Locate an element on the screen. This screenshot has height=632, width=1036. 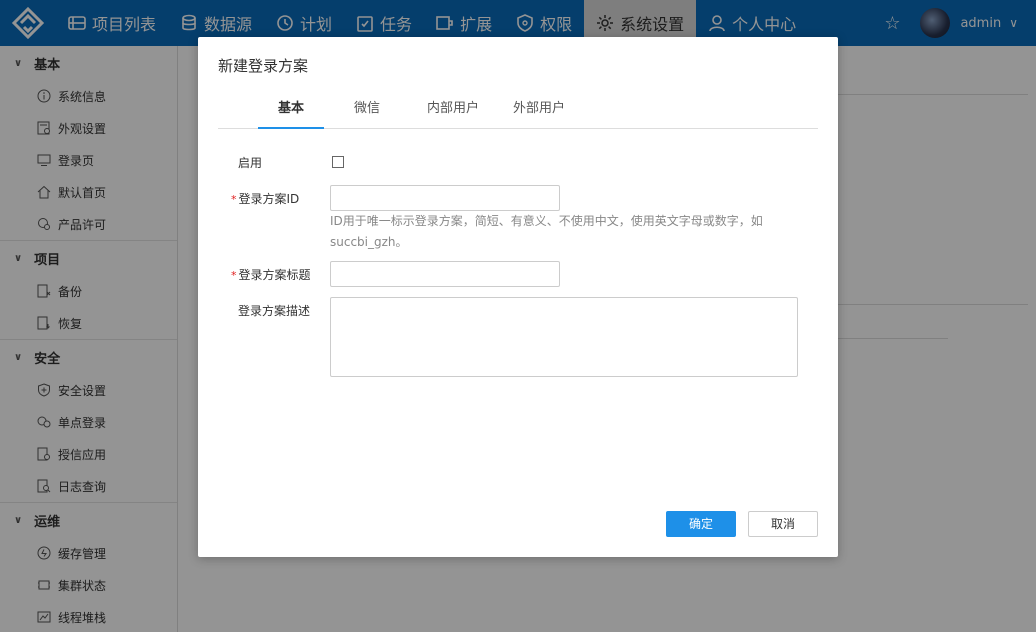
scheme-description-label: 登录方案描述 is located at coordinates (274, 311).